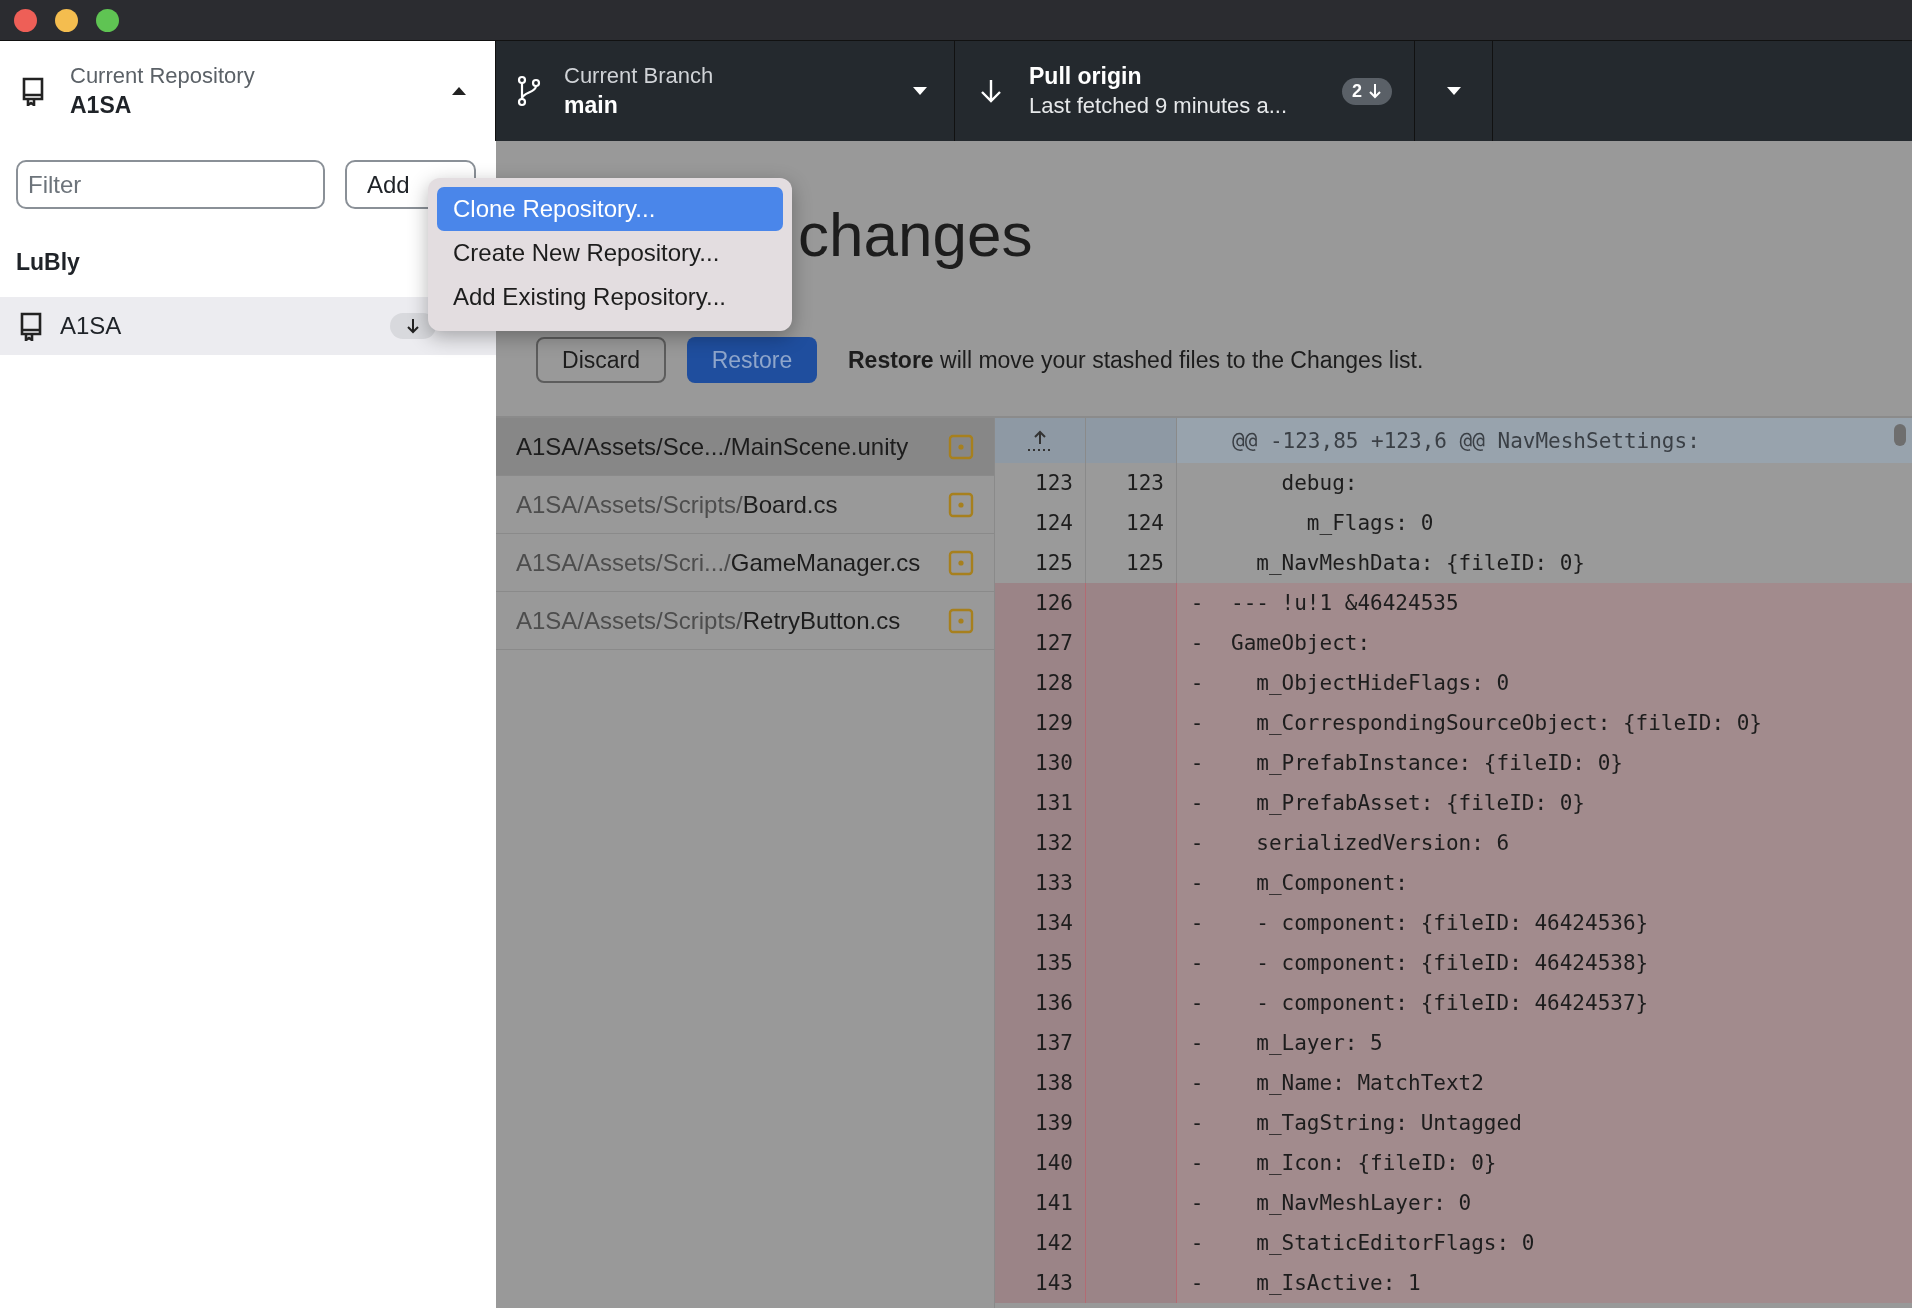 The height and width of the screenshot is (1308, 1912). I want to click on arrow-down-icon, so click(991, 91).